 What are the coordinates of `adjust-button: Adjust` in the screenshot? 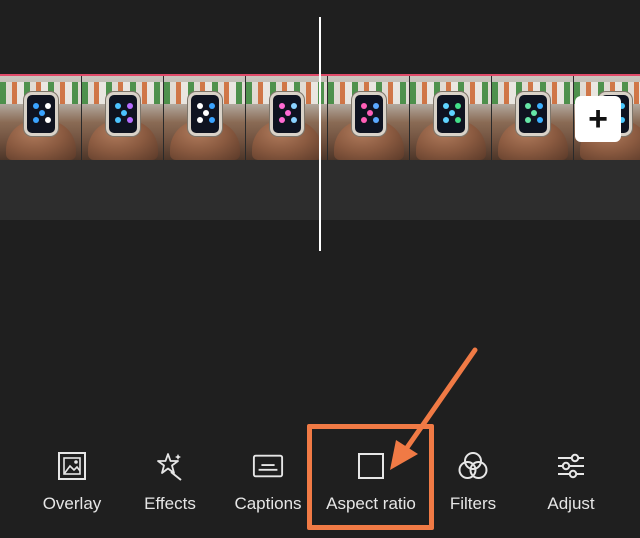 It's located at (571, 480).